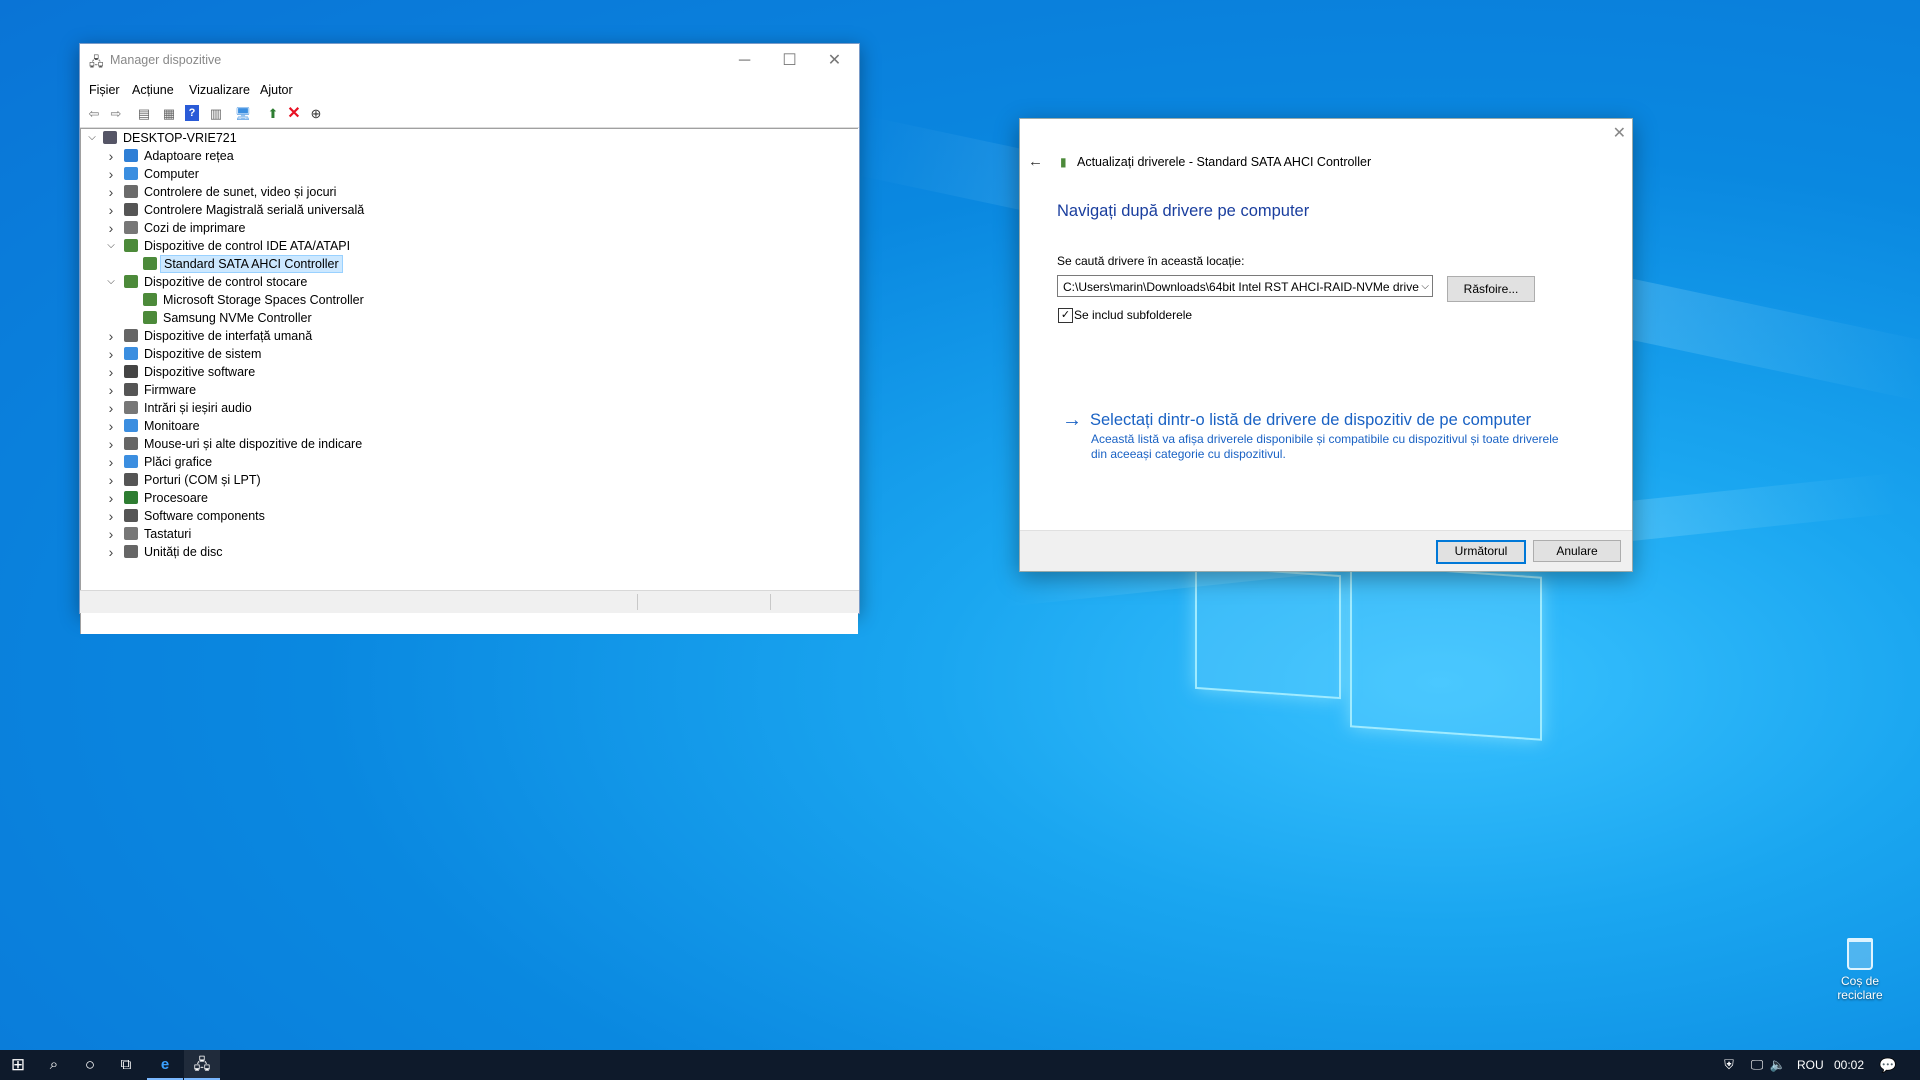  I want to click on tree-node-label: Adaptoare rețea, so click(189, 156).